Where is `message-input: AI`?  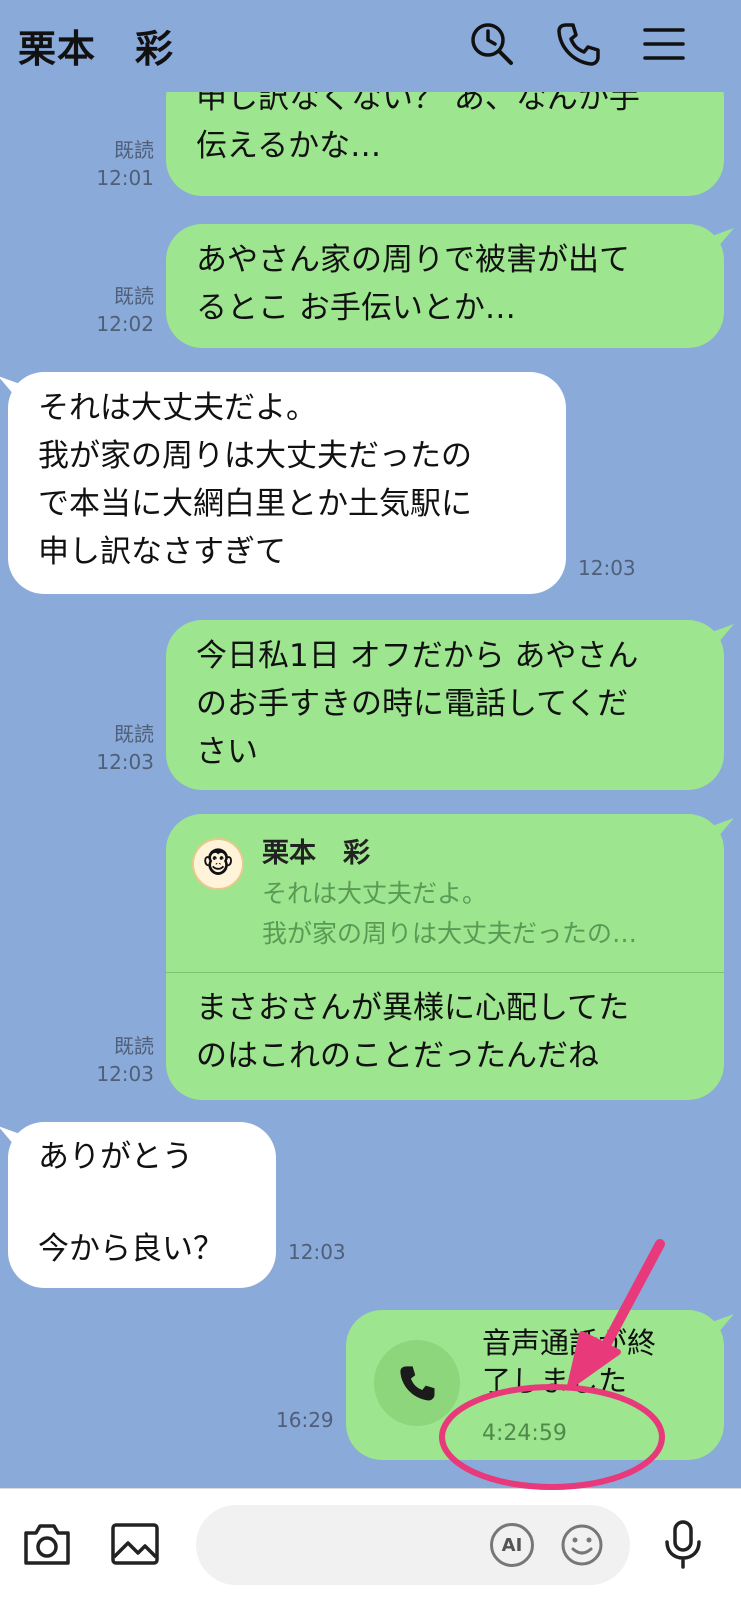 message-input: AI is located at coordinates (413, 1545).